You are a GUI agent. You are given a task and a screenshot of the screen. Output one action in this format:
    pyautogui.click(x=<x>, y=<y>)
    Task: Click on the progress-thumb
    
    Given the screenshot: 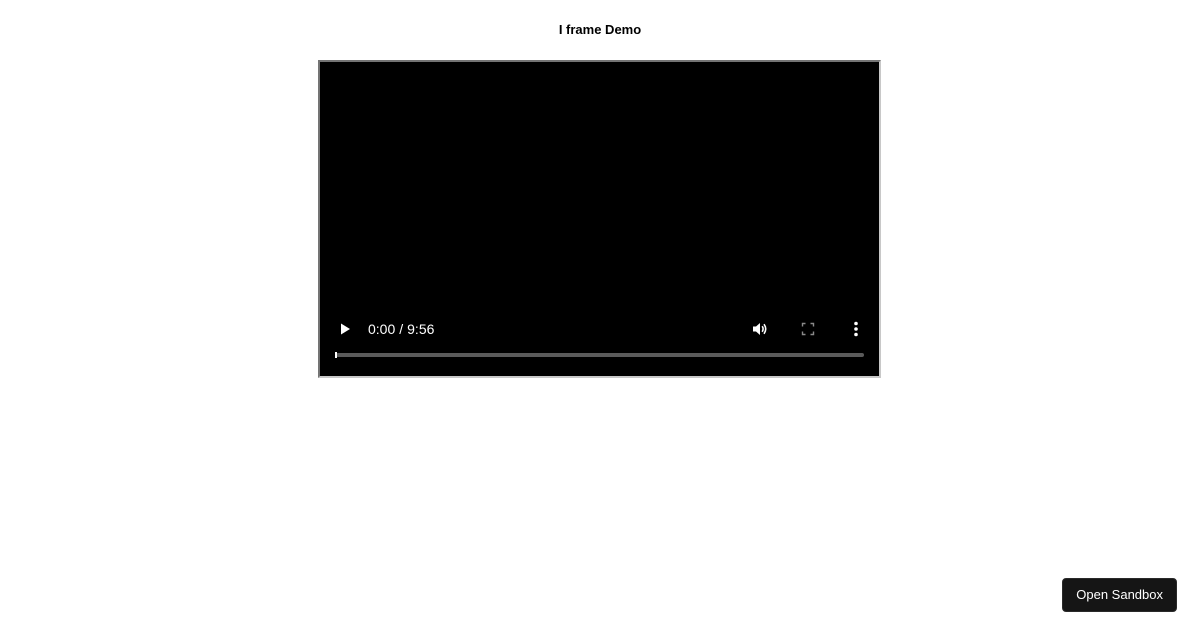 What is the action you would take?
    pyautogui.click(x=336, y=355)
    